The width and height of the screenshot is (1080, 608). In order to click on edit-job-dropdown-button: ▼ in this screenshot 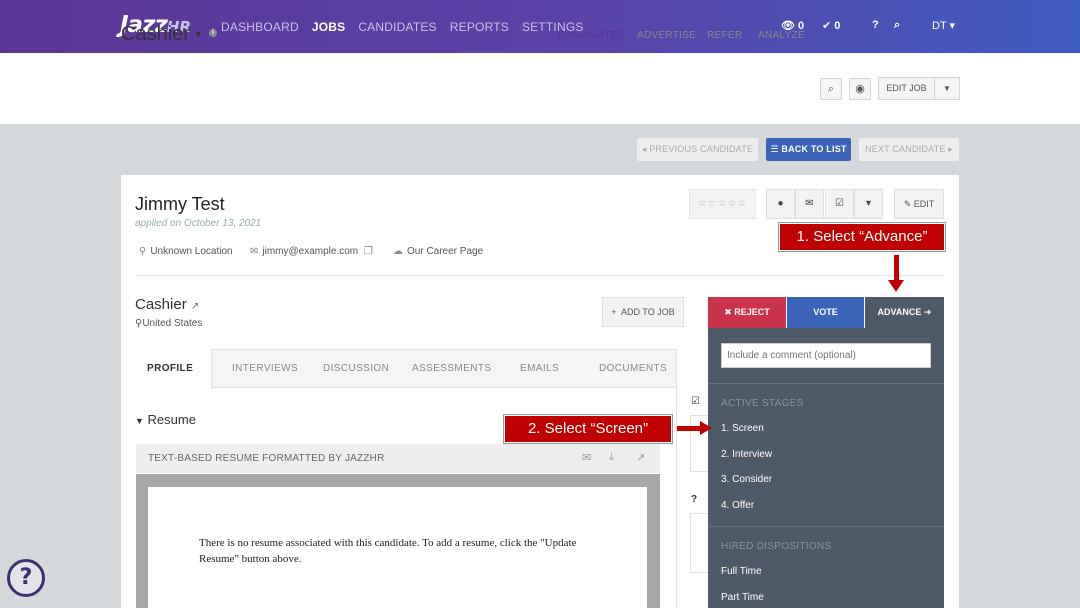, I will do `click(947, 88)`.